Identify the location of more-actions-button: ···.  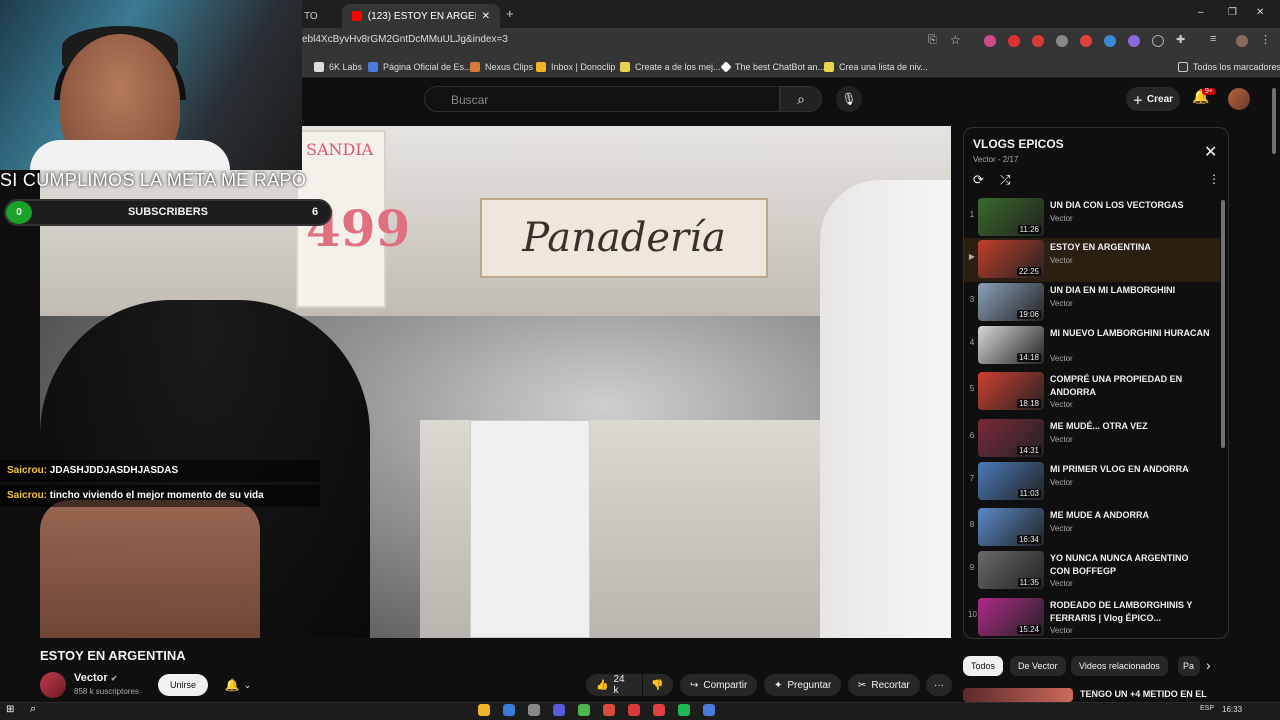
(939, 685).